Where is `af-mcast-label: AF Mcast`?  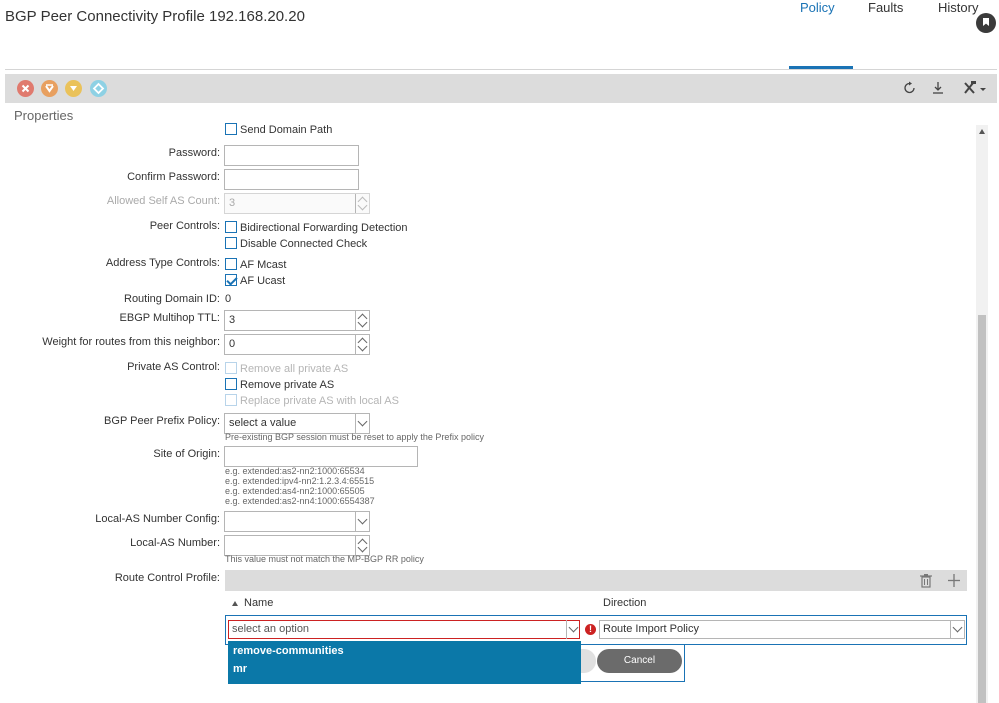
af-mcast-label: AF Mcast is located at coordinates (263, 265).